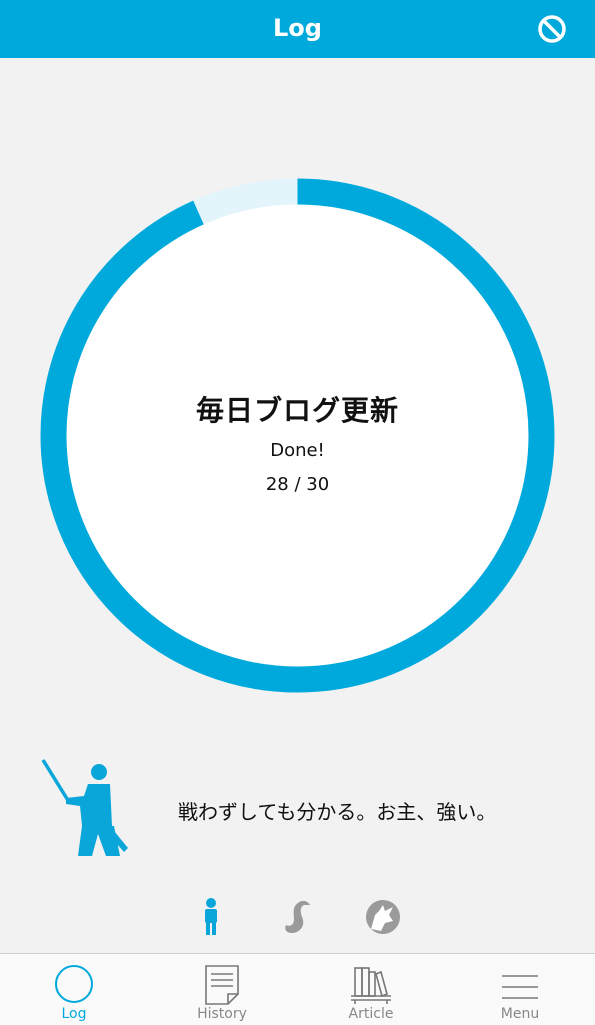  Describe the element at coordinates (86, 810) in the screenshot. I see `samurai-icon` at that location.